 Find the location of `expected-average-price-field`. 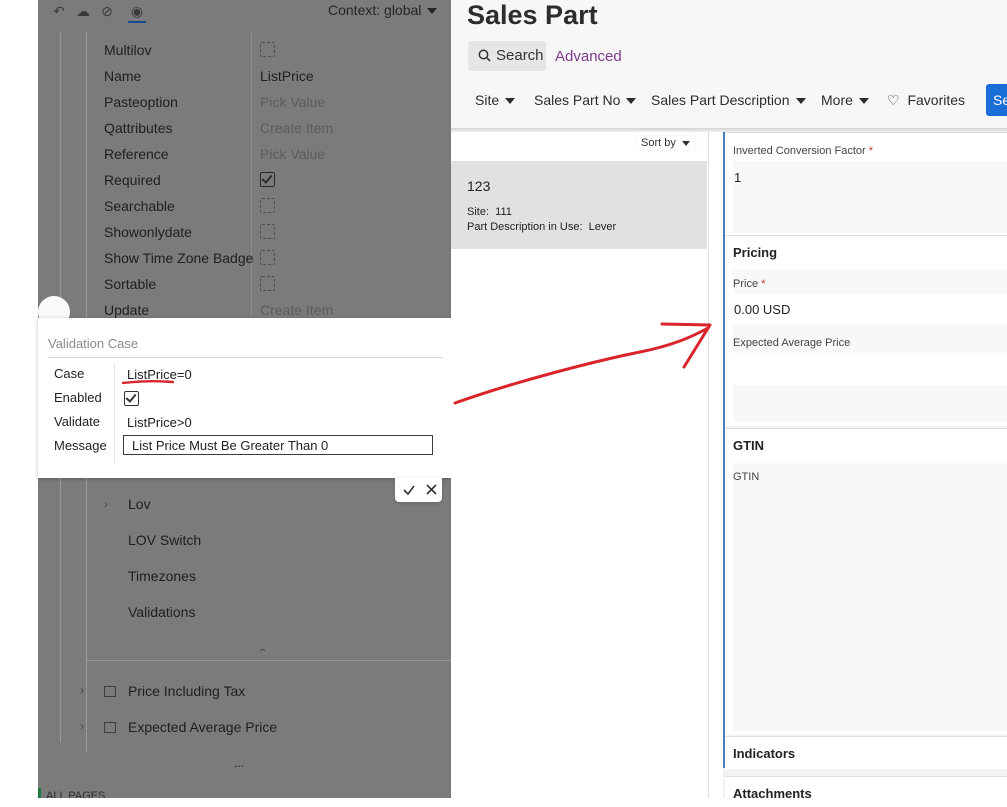

expected-average-price-field is located at coordinates (870, 369).